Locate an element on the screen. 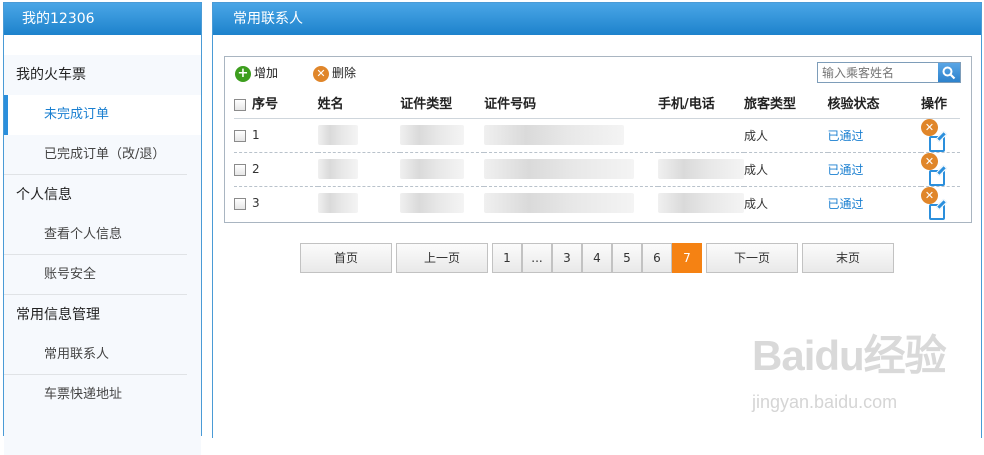 The width and height of the screenshot is (984, 455). next-page-button: 下一页 is located at coordinates (752, 258).